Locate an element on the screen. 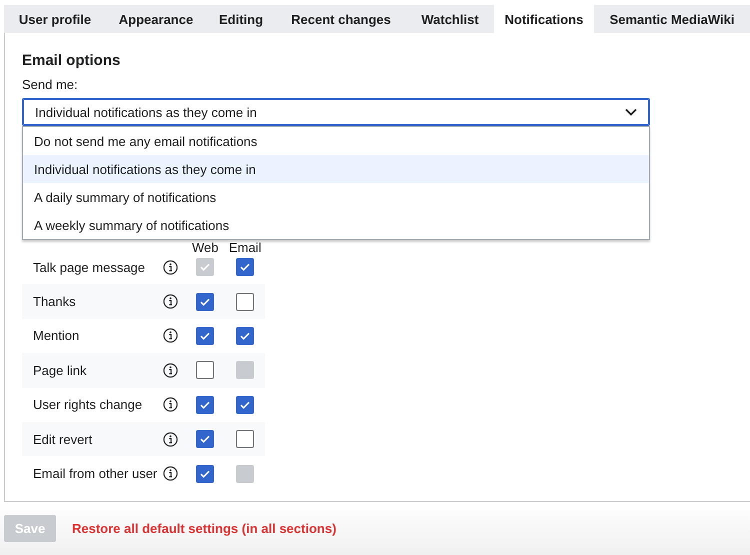 The image size is (750, 555). dropdown-option: Individual notifications as they come in is located at coordinates (336, 169).